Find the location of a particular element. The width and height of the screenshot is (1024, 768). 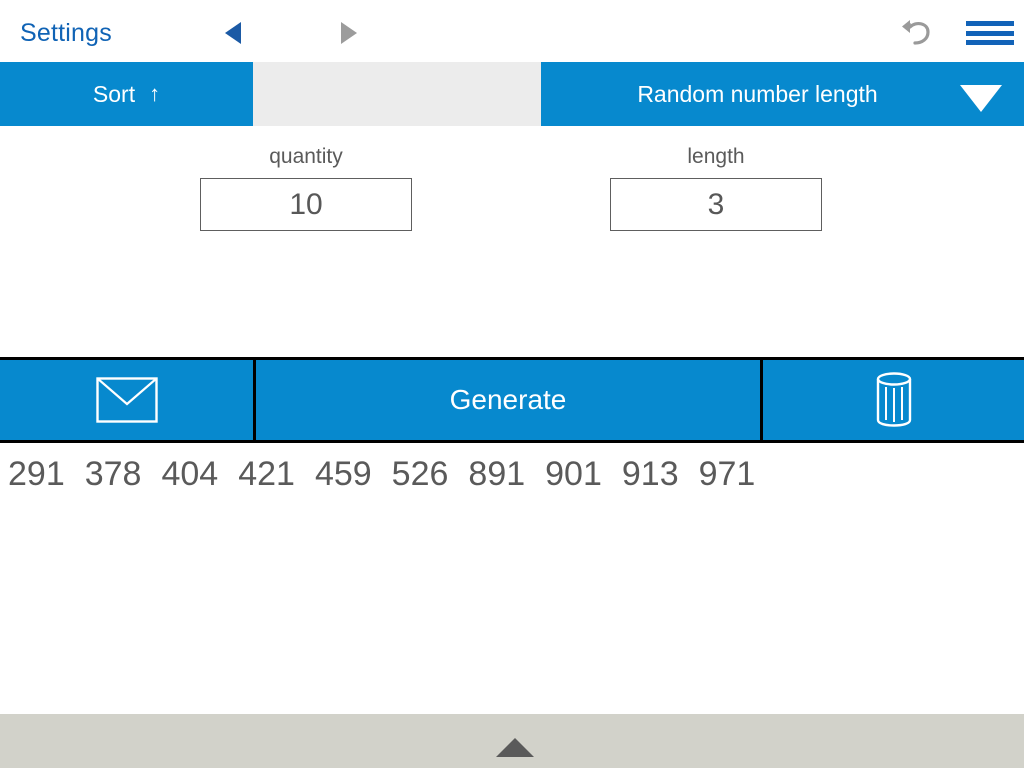

quantity-input: 10 is located at coordinates (306, 204).